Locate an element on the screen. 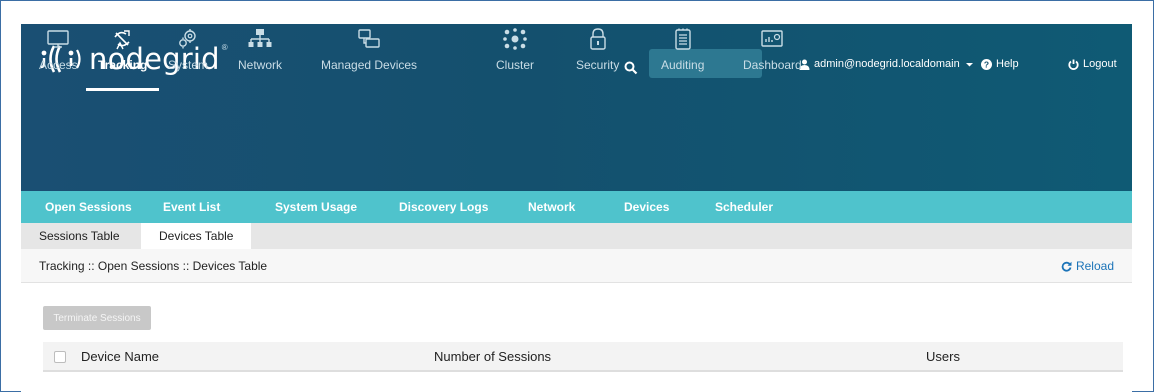 The image size is (1154, 392). nav-auditing-label: Auditing is located at coordinates (683, 65).